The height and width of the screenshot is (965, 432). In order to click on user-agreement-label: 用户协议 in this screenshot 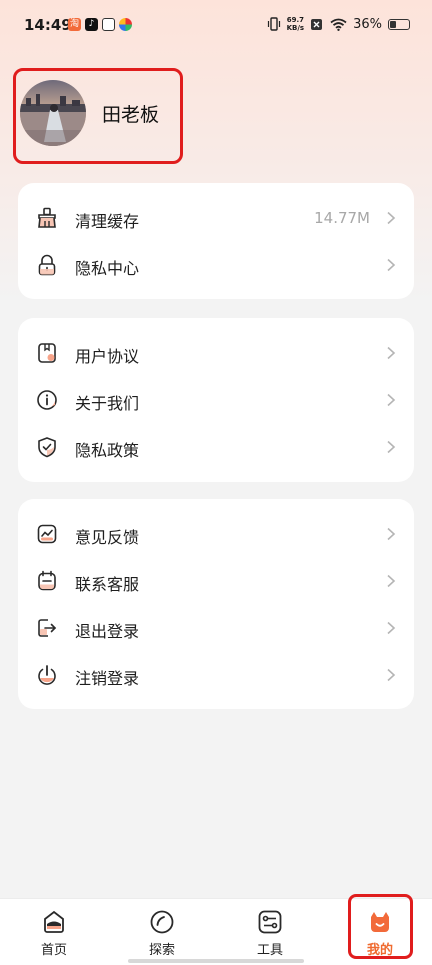, I will do `click(107, 356)`.